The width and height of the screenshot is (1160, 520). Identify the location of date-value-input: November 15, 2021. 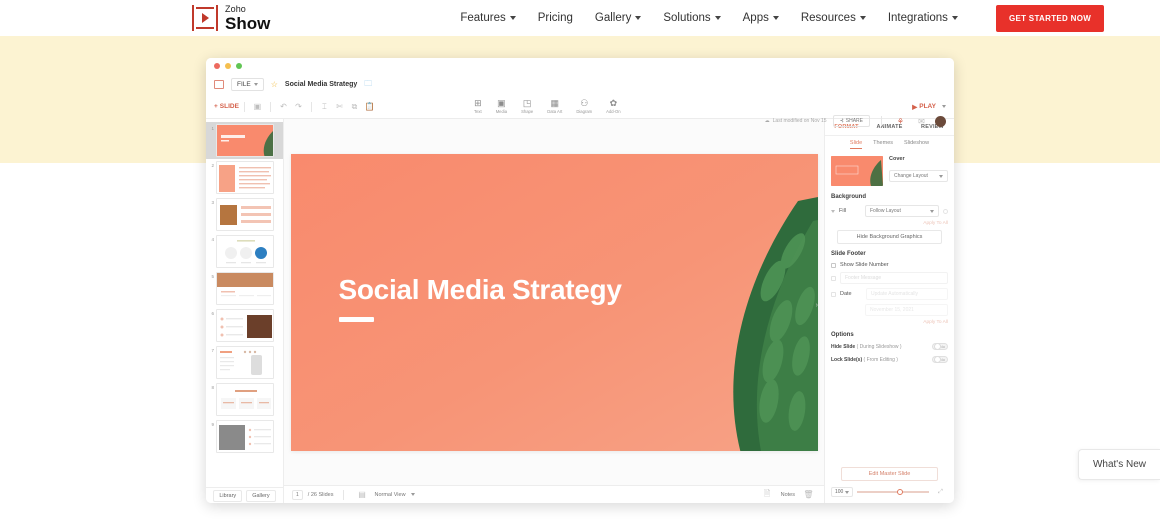
(906, 310).